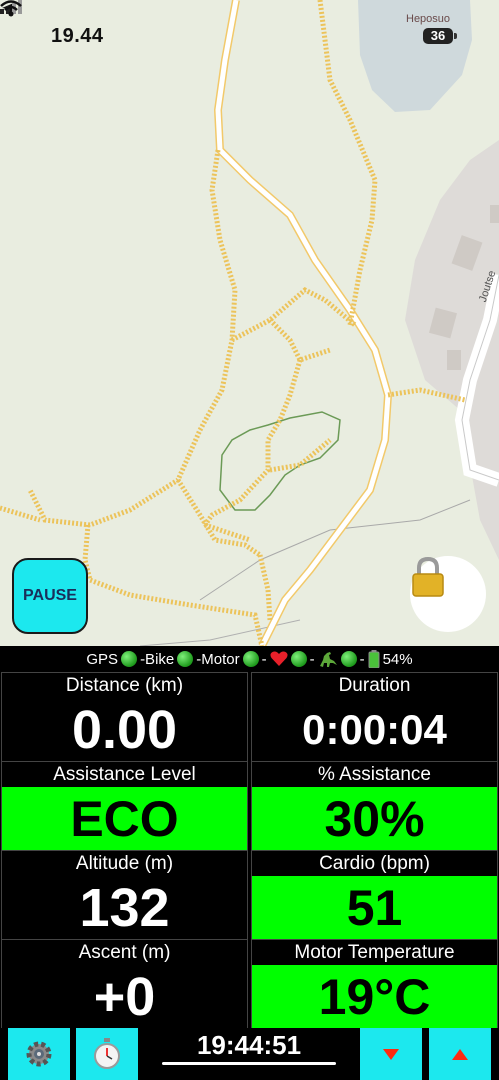  I want to click on motor-status-icon, so click(250, 659).